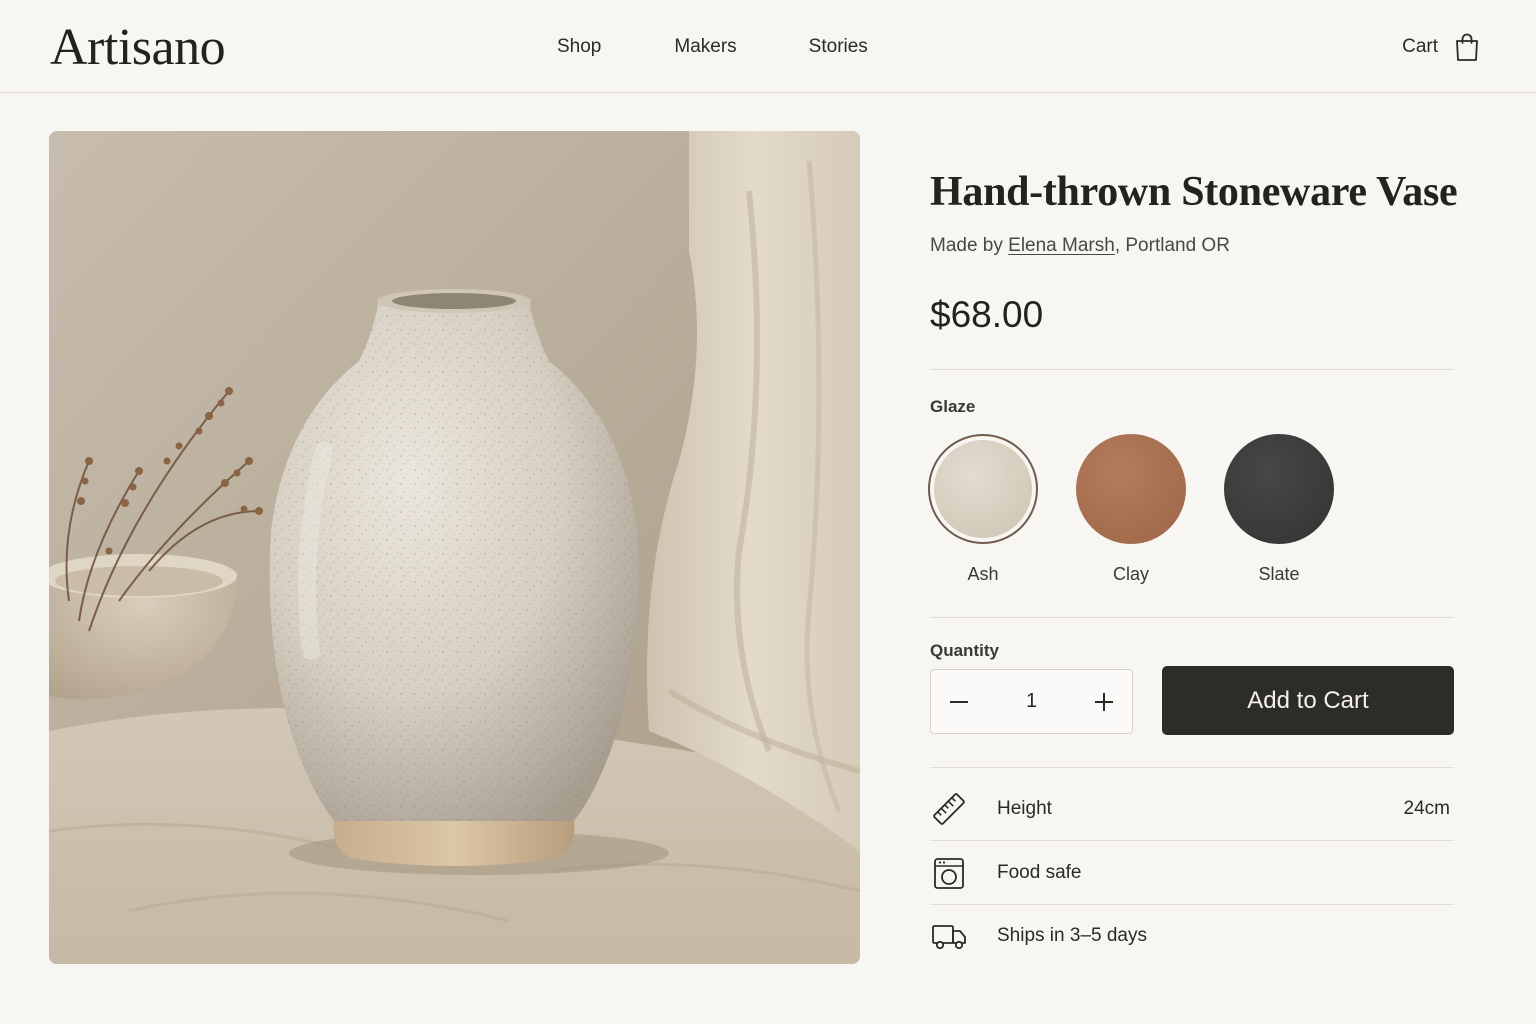 The height and width of the screenshot is (1024, 1536). Describe the element at coordinates (949, 809) in the screenshot. I see `ruler-icon` at that location.